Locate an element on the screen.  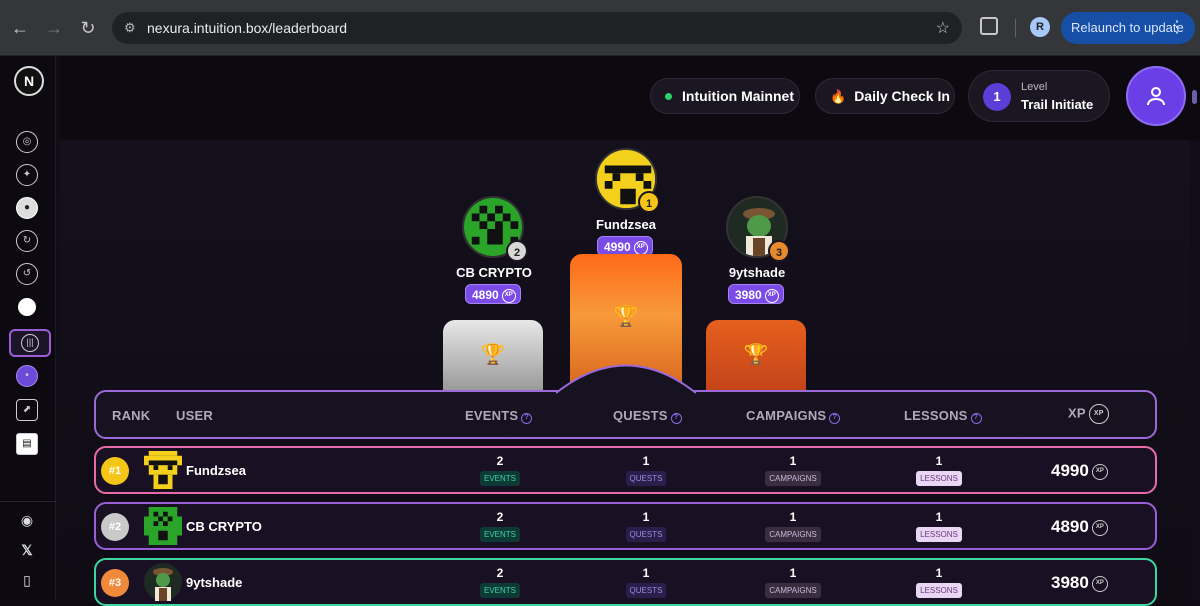
sidebar-item-portal is located at coordinates (27, 307).